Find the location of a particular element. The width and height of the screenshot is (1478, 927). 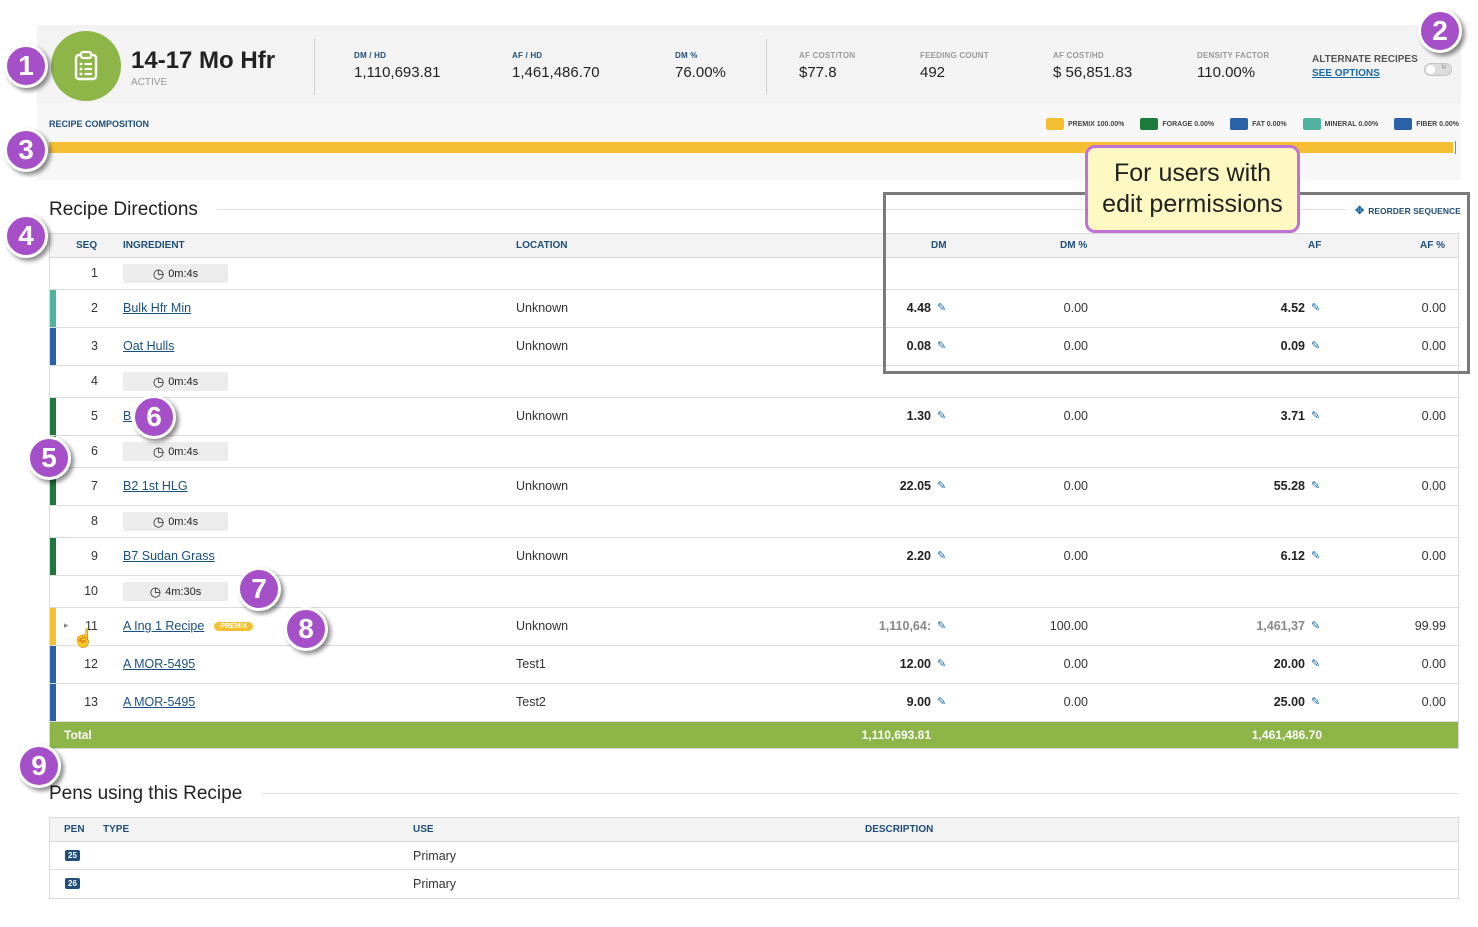

callout-number: 9 is located at coordinates (39, 766).